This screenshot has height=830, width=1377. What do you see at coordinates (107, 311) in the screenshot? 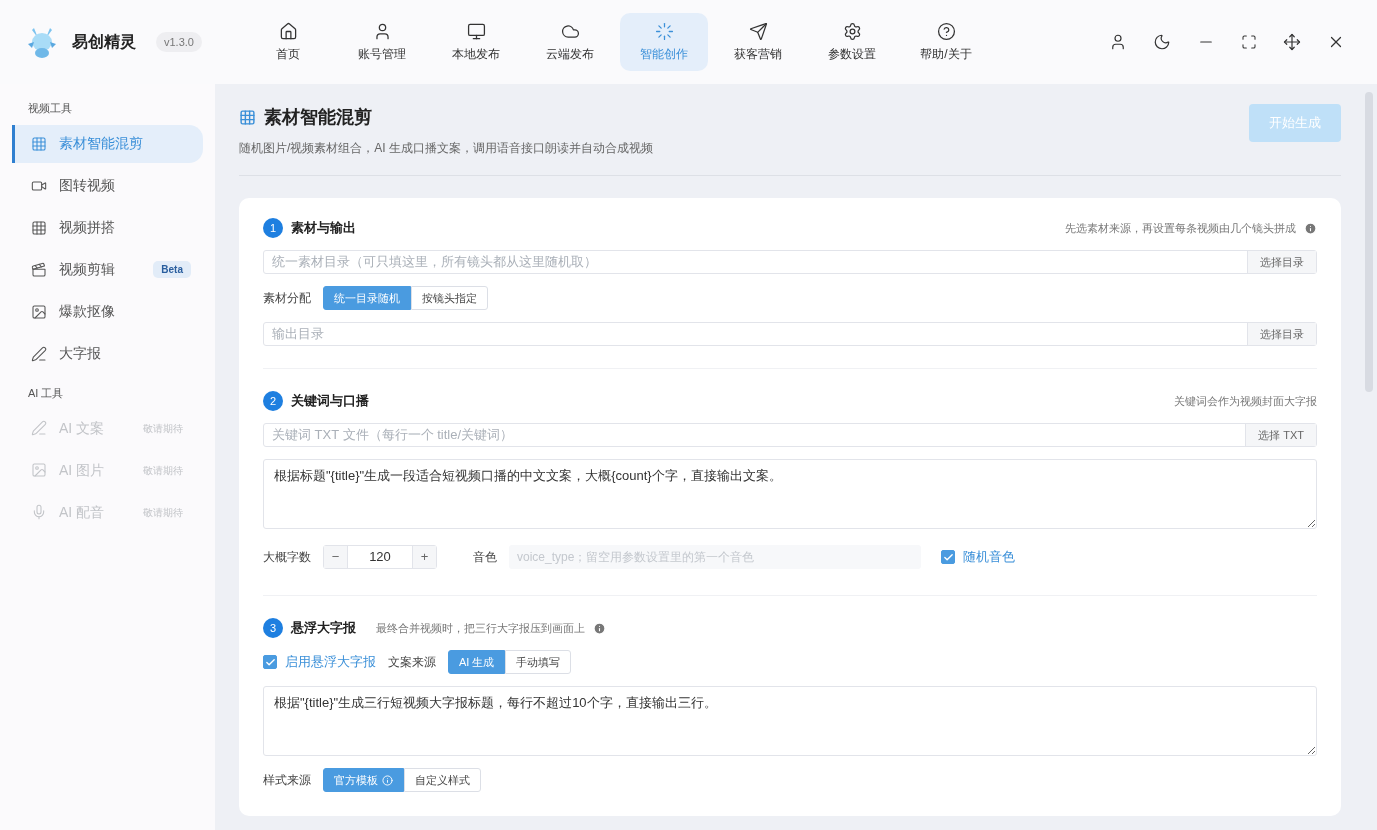
I see `sidebar-item: 爆款抠像` at bounding box center [107, 311].